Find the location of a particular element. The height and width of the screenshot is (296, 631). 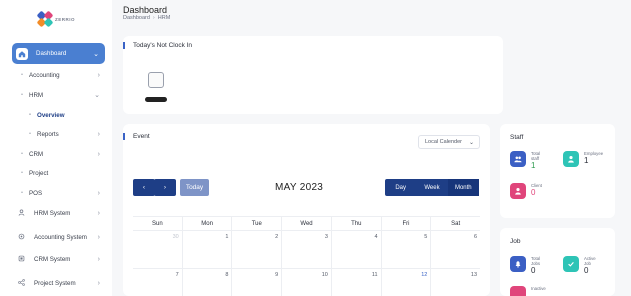

calendar-day-cell: 6 is located at coordinates (455, 249).